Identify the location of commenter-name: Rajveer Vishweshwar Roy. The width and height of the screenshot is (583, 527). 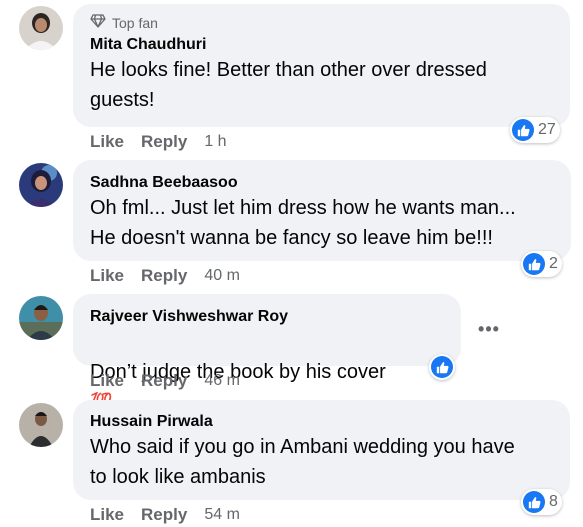
(268, 317).